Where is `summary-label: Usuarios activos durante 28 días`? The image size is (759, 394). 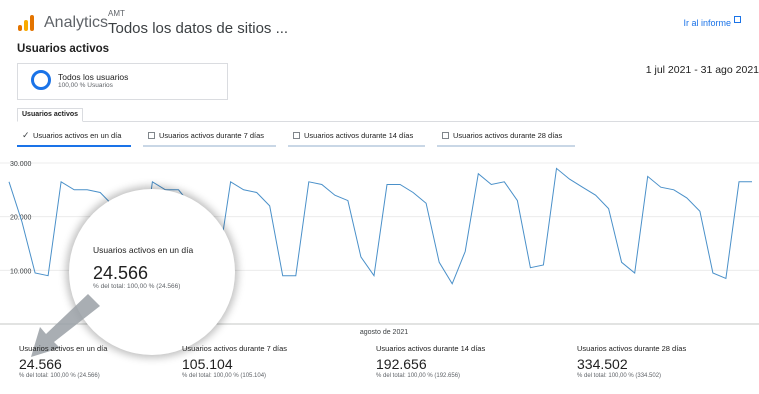 summary-label: Usuarios activos durante 28 días is located at coordinates (632, 348).